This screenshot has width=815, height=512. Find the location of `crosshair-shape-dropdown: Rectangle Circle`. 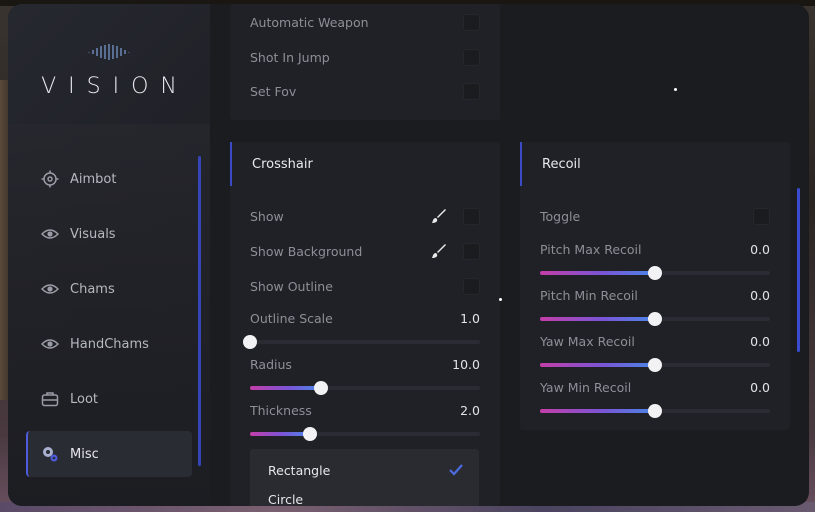

crosshair-shape-dropdown: Rectangle Circle is located at coordinates (364, 477).